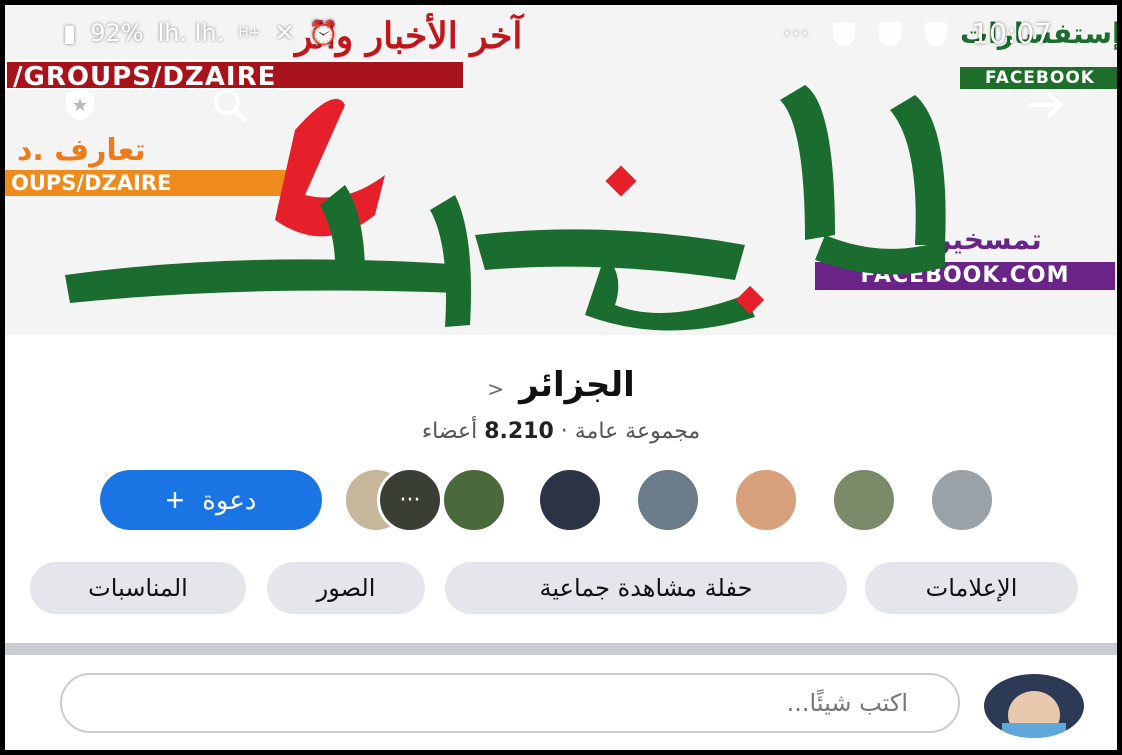 This screenshot has height=755, width=1122. What do you see at coordinates (561, 649) in the screenshot?
I see `section-divider` at bounding box center [561, 649].